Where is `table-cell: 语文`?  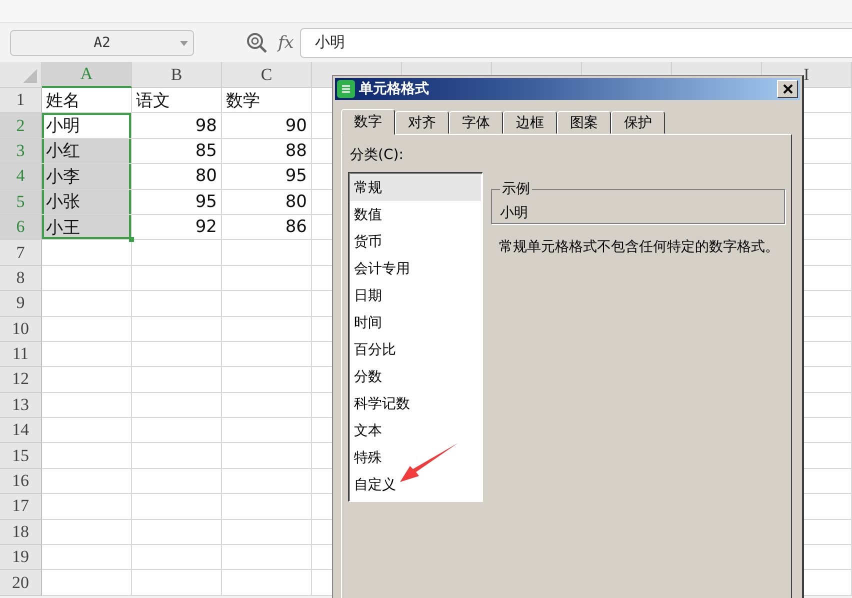 table-cell: 语文 is located at coordinates (177, 101).